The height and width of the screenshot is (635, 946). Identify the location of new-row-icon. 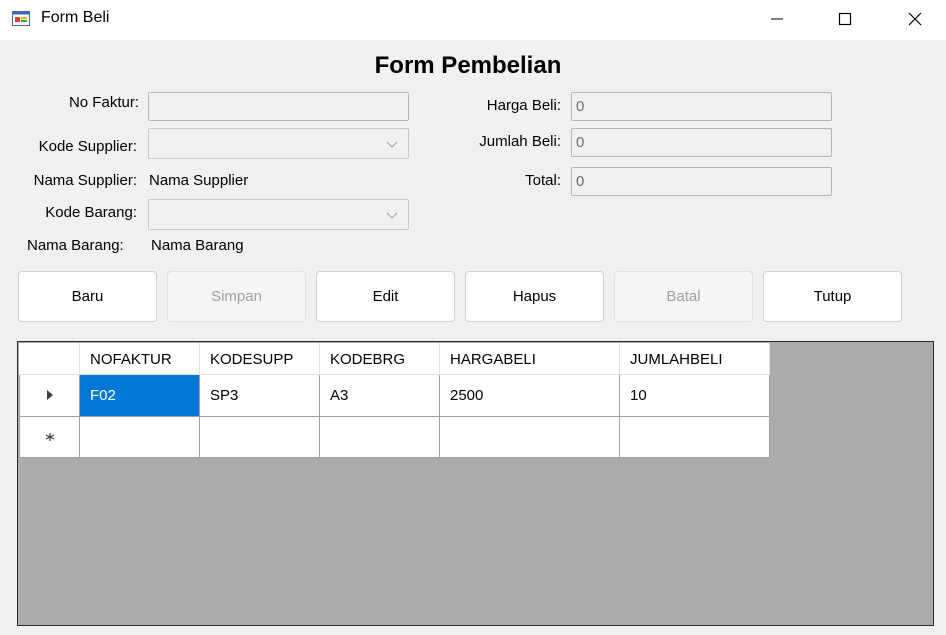
(49, 436).